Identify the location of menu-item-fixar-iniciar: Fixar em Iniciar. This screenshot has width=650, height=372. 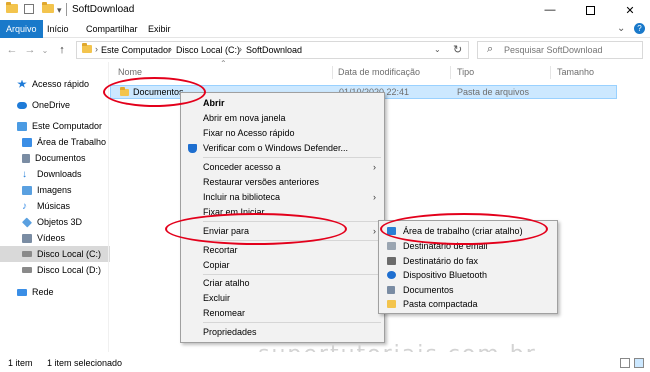
(282, 212).